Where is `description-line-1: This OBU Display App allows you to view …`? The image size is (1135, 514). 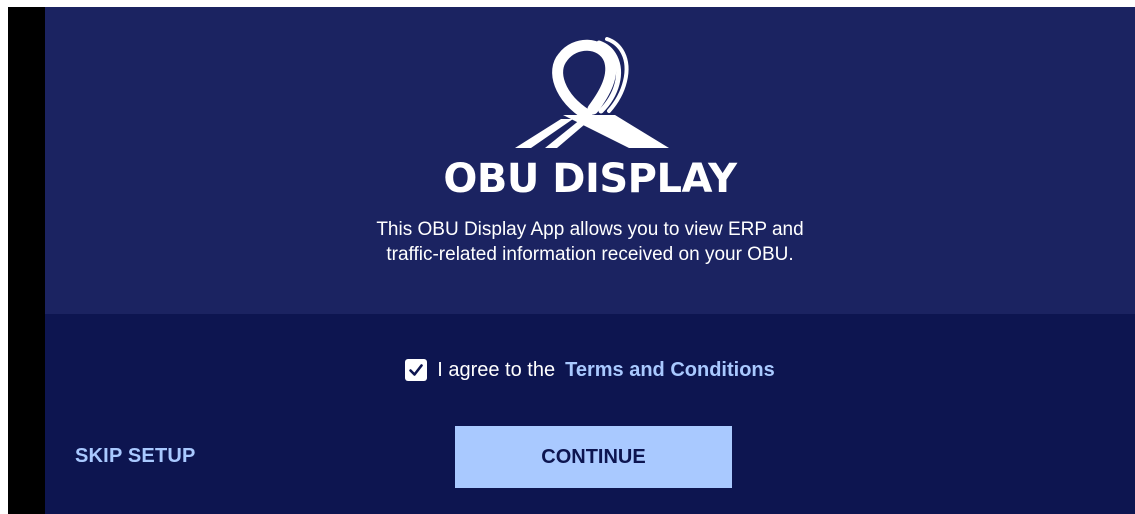
description-line-1: This OBU Display App allows you to view … is located at coordinates (590, 229).